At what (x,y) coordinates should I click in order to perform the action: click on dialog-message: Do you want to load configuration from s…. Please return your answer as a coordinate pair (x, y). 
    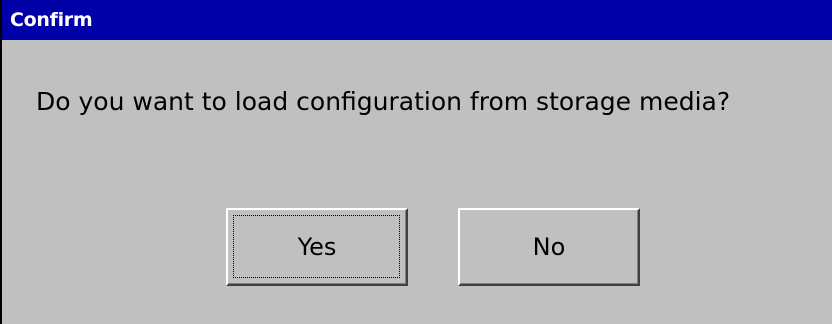
    Looking at the image, I should click on (383, 101).